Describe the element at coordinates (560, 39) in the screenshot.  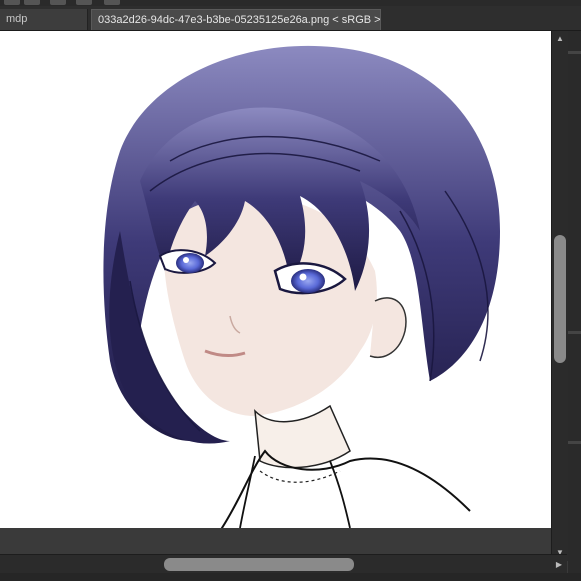
I see `chevron-up-icon: ▲` at that location.